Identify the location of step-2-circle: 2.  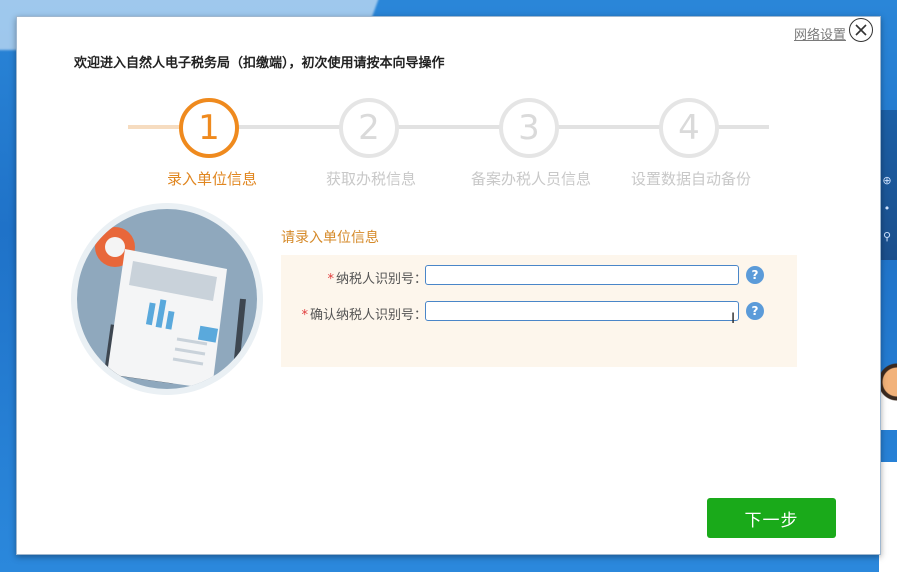
(369, 128).